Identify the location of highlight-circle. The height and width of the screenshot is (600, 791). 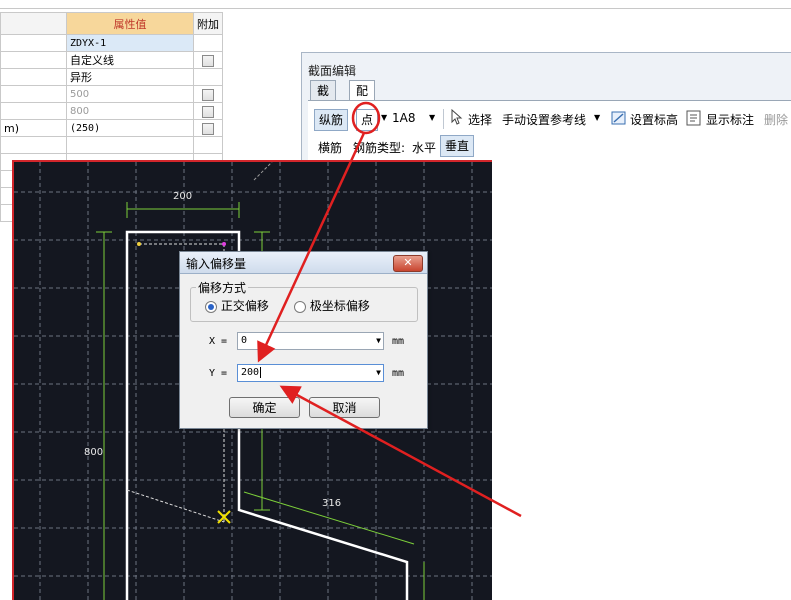
(366, 118).